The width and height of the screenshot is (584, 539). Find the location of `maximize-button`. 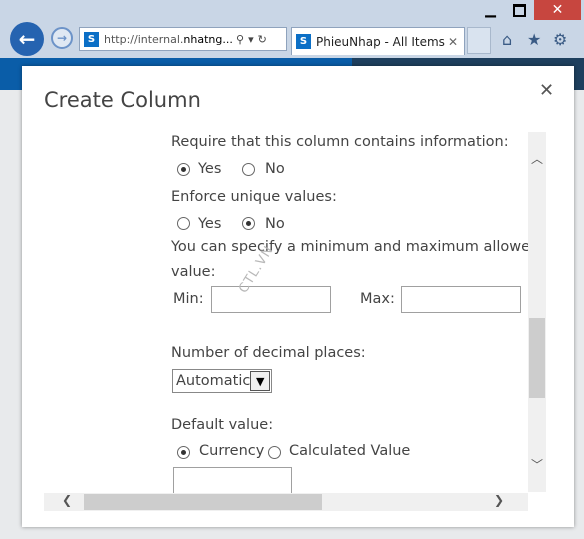

maximize-button is located at coordinates (519, 10).